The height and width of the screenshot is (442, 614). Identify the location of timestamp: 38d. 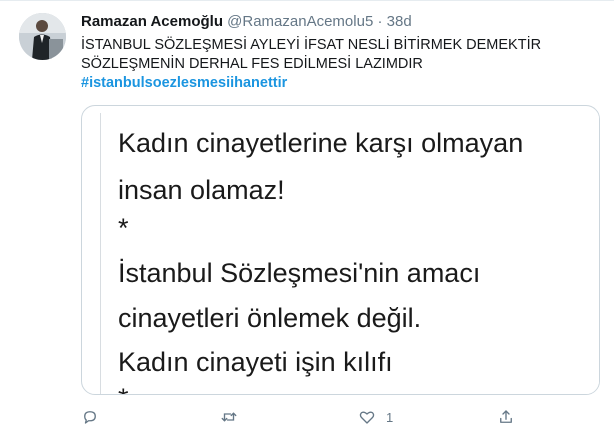
(399, 21).